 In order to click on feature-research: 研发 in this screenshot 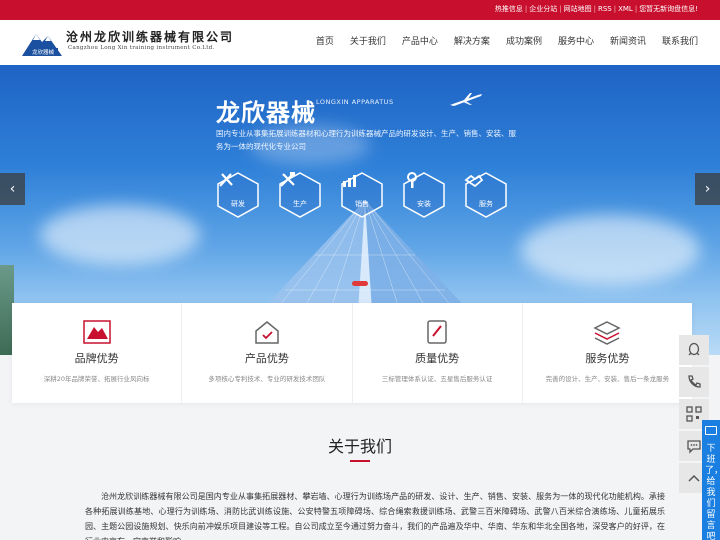, I will do `click(238, 195)`.